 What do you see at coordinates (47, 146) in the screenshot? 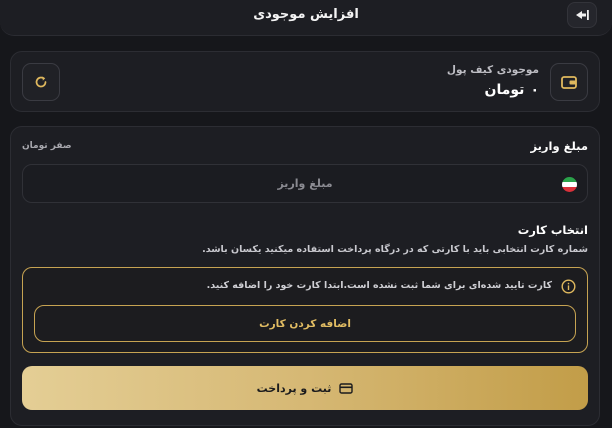
I see `deposit-amount-hint: صفر تومان` at bounding box center [47, 146].